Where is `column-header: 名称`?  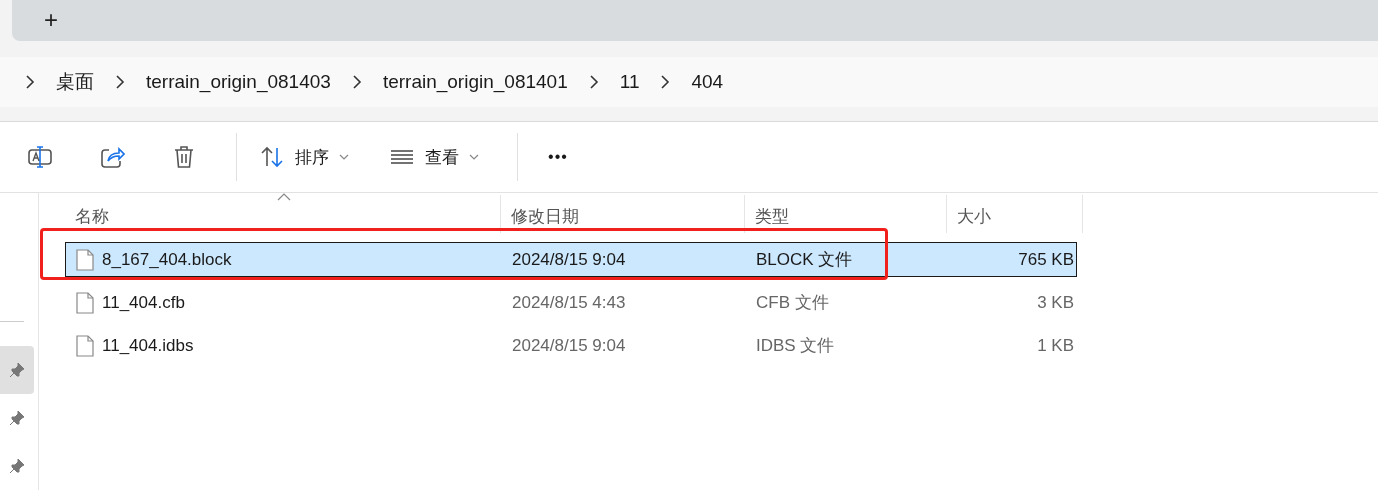 column-header: 名称 is located at coordinates (283, 214).